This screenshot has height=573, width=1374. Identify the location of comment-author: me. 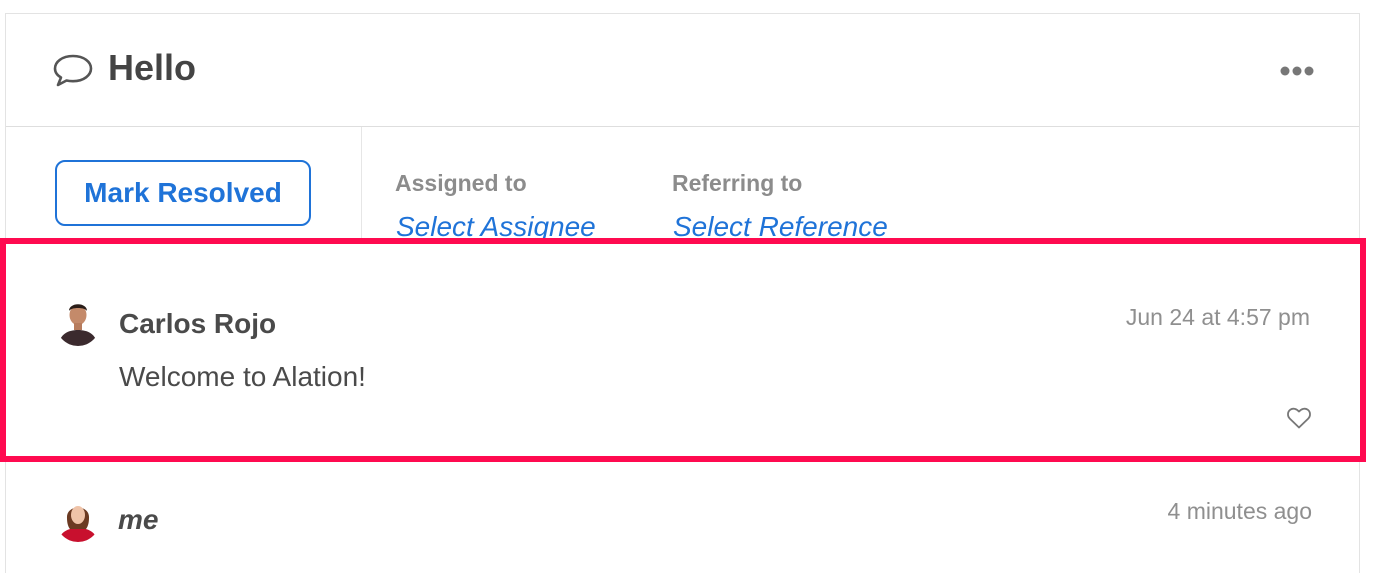
(138, 520).